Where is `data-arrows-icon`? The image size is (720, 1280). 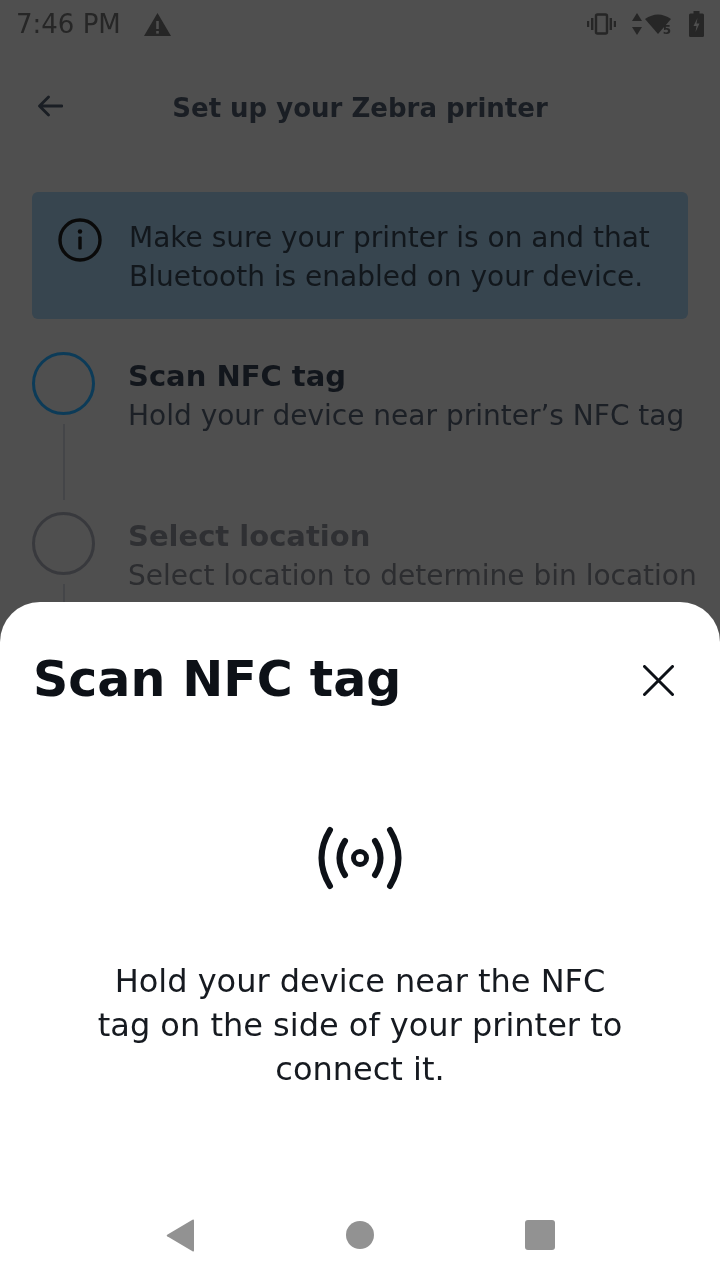
data-arrows-icon is located at coordinates (636, 24).